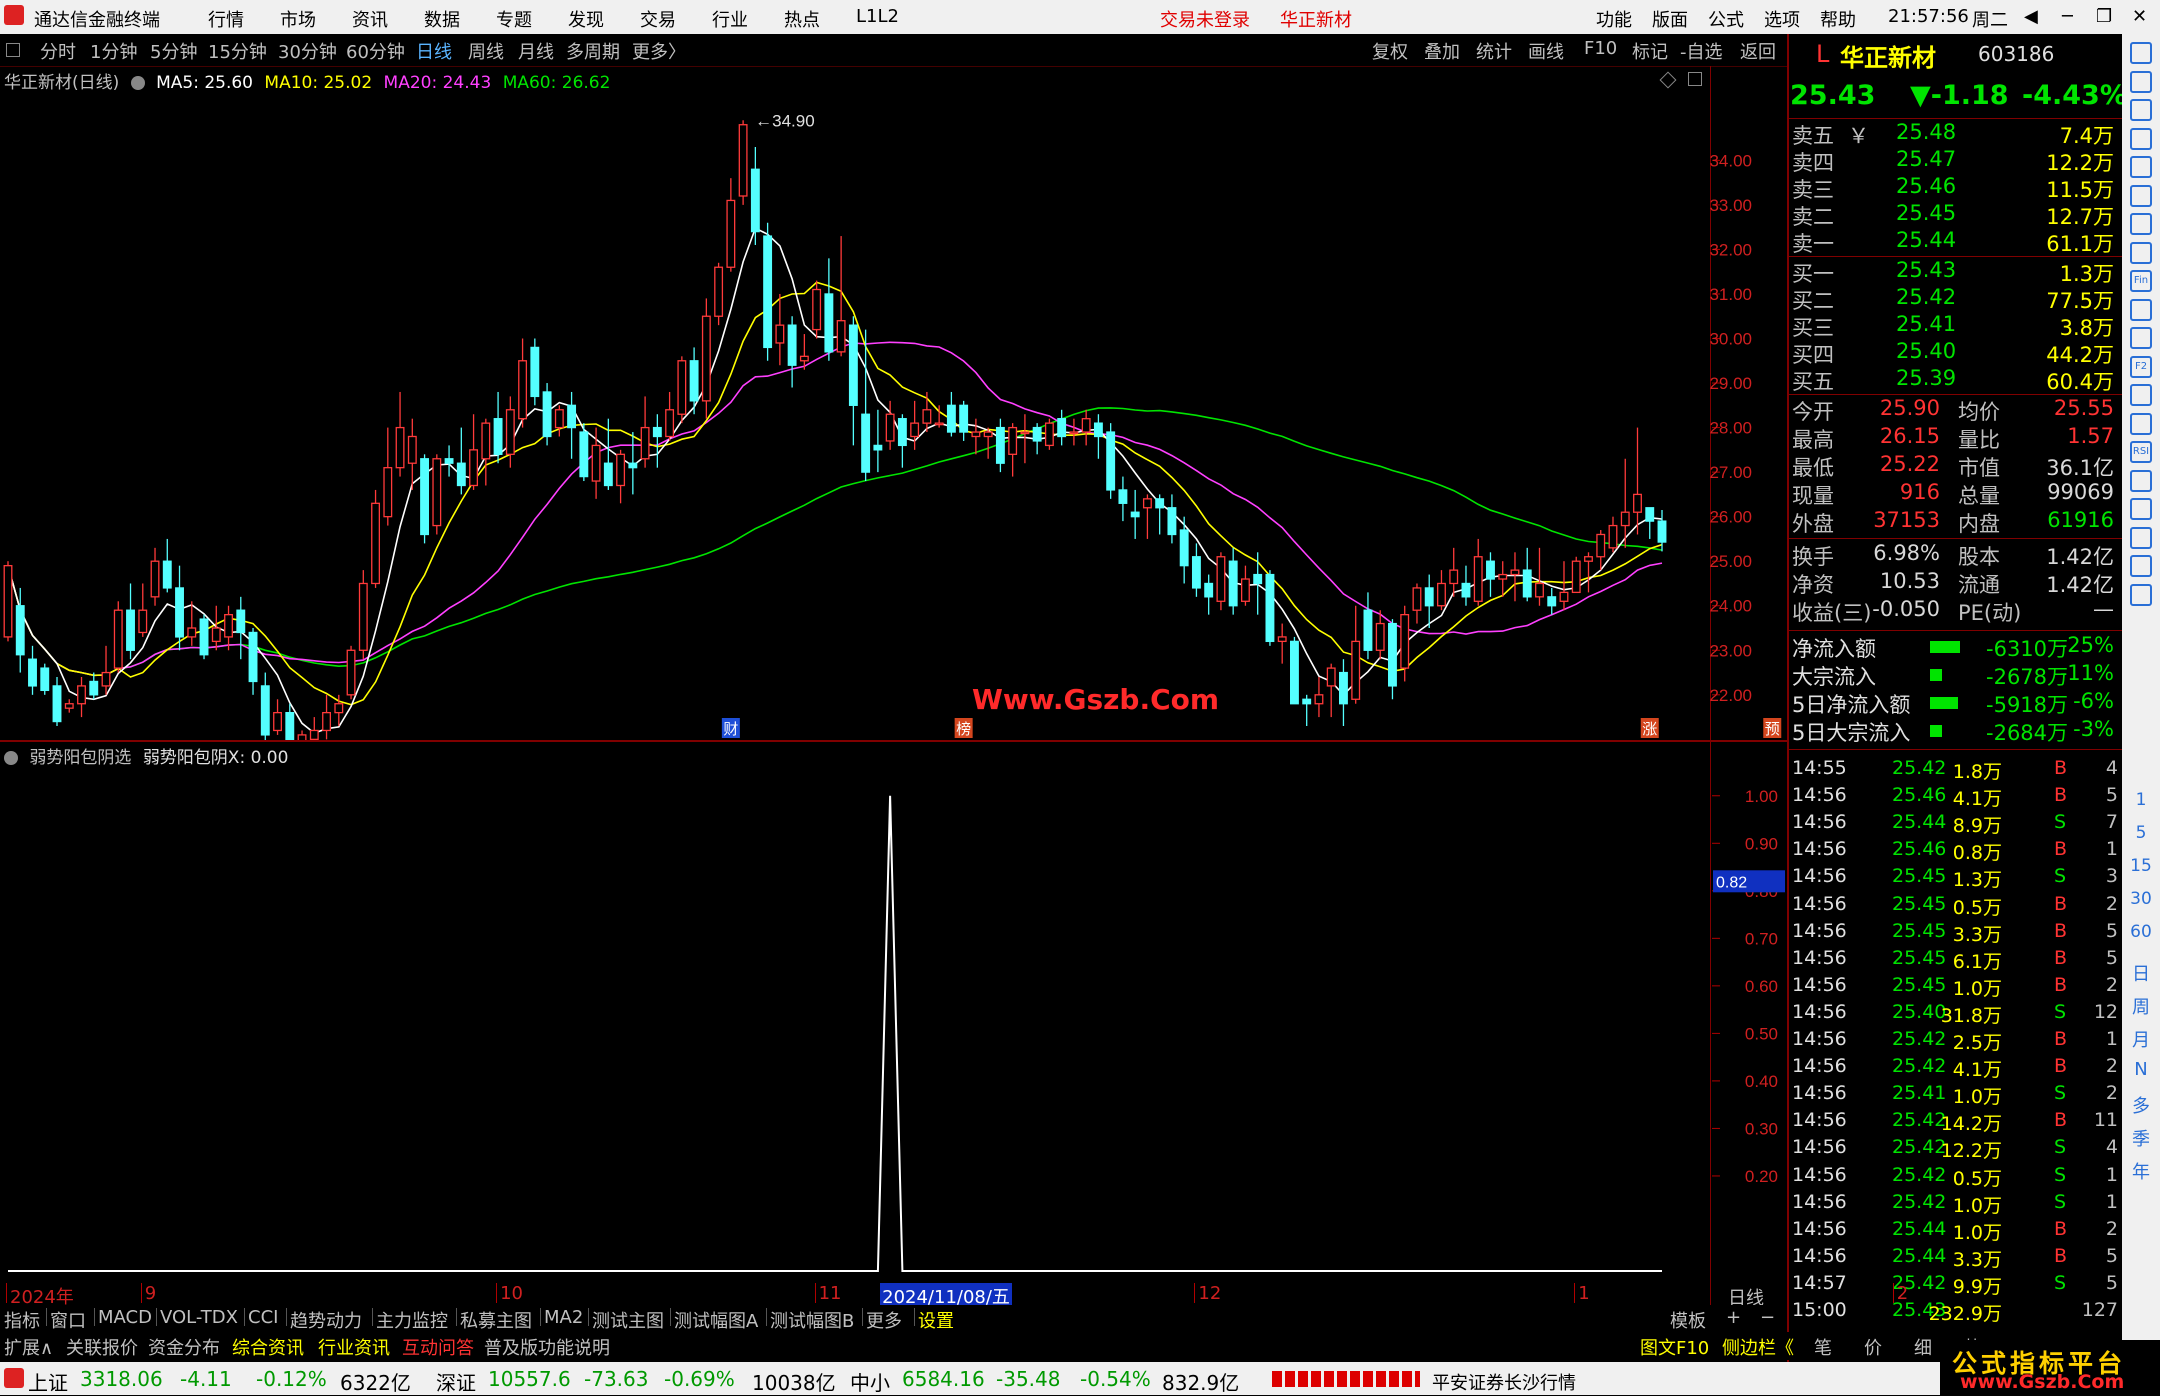 This screenshot has width=2160, height=1396. I want to click on period-tab-60min: 60分钟, so click(375, 51).